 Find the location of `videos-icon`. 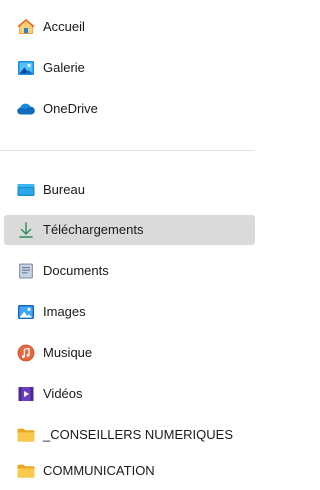

videos-icon is located at coordinates (26, 394).